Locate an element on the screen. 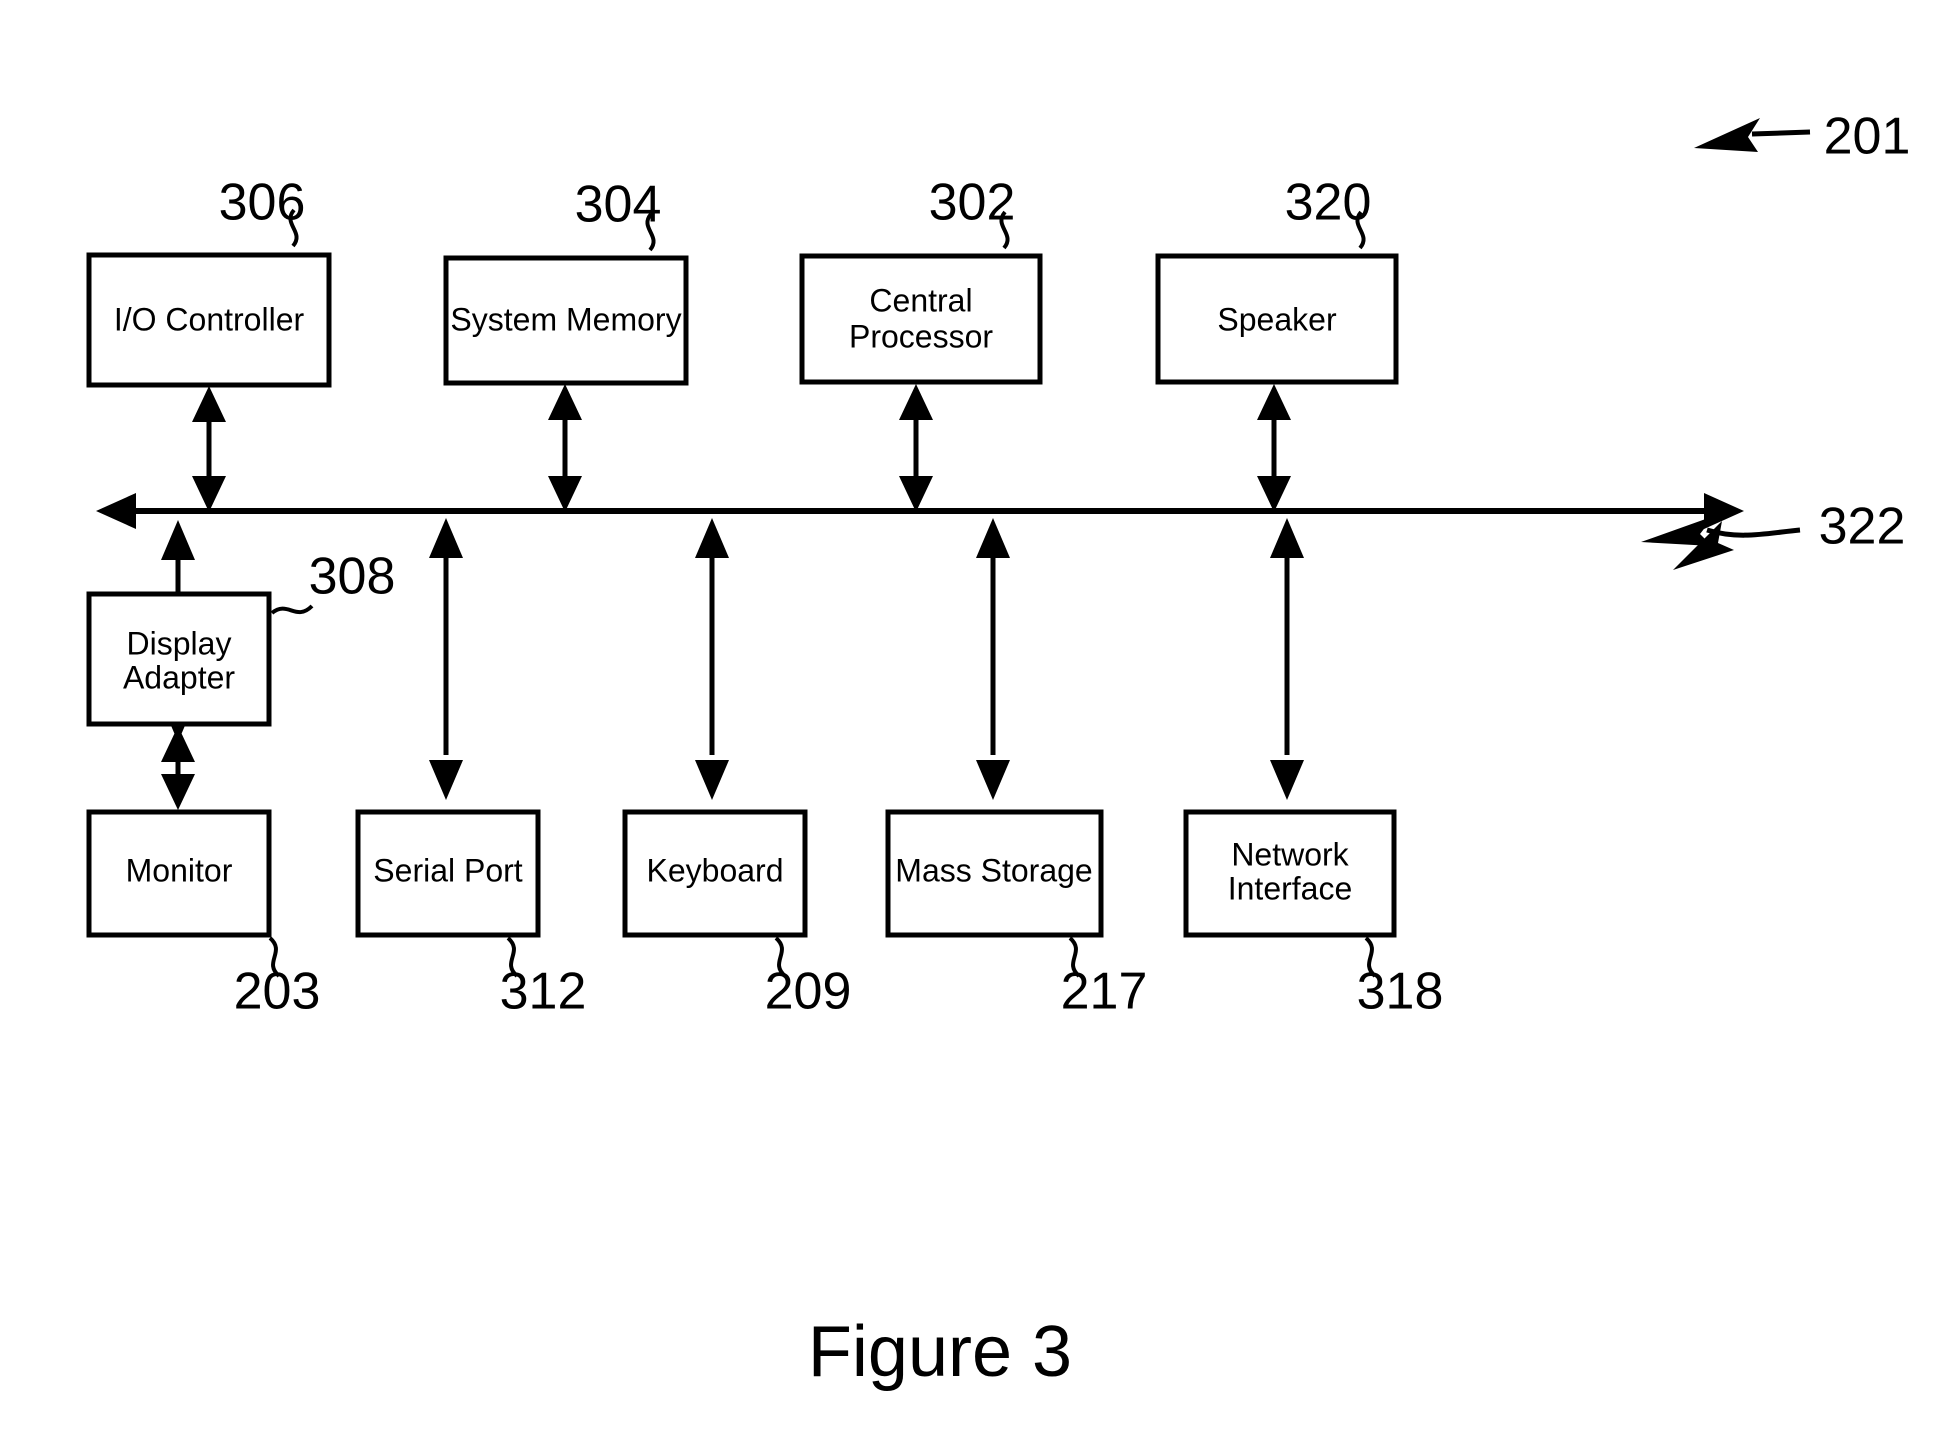  serial-port-arrow-up is located at coordinates (446, 538).